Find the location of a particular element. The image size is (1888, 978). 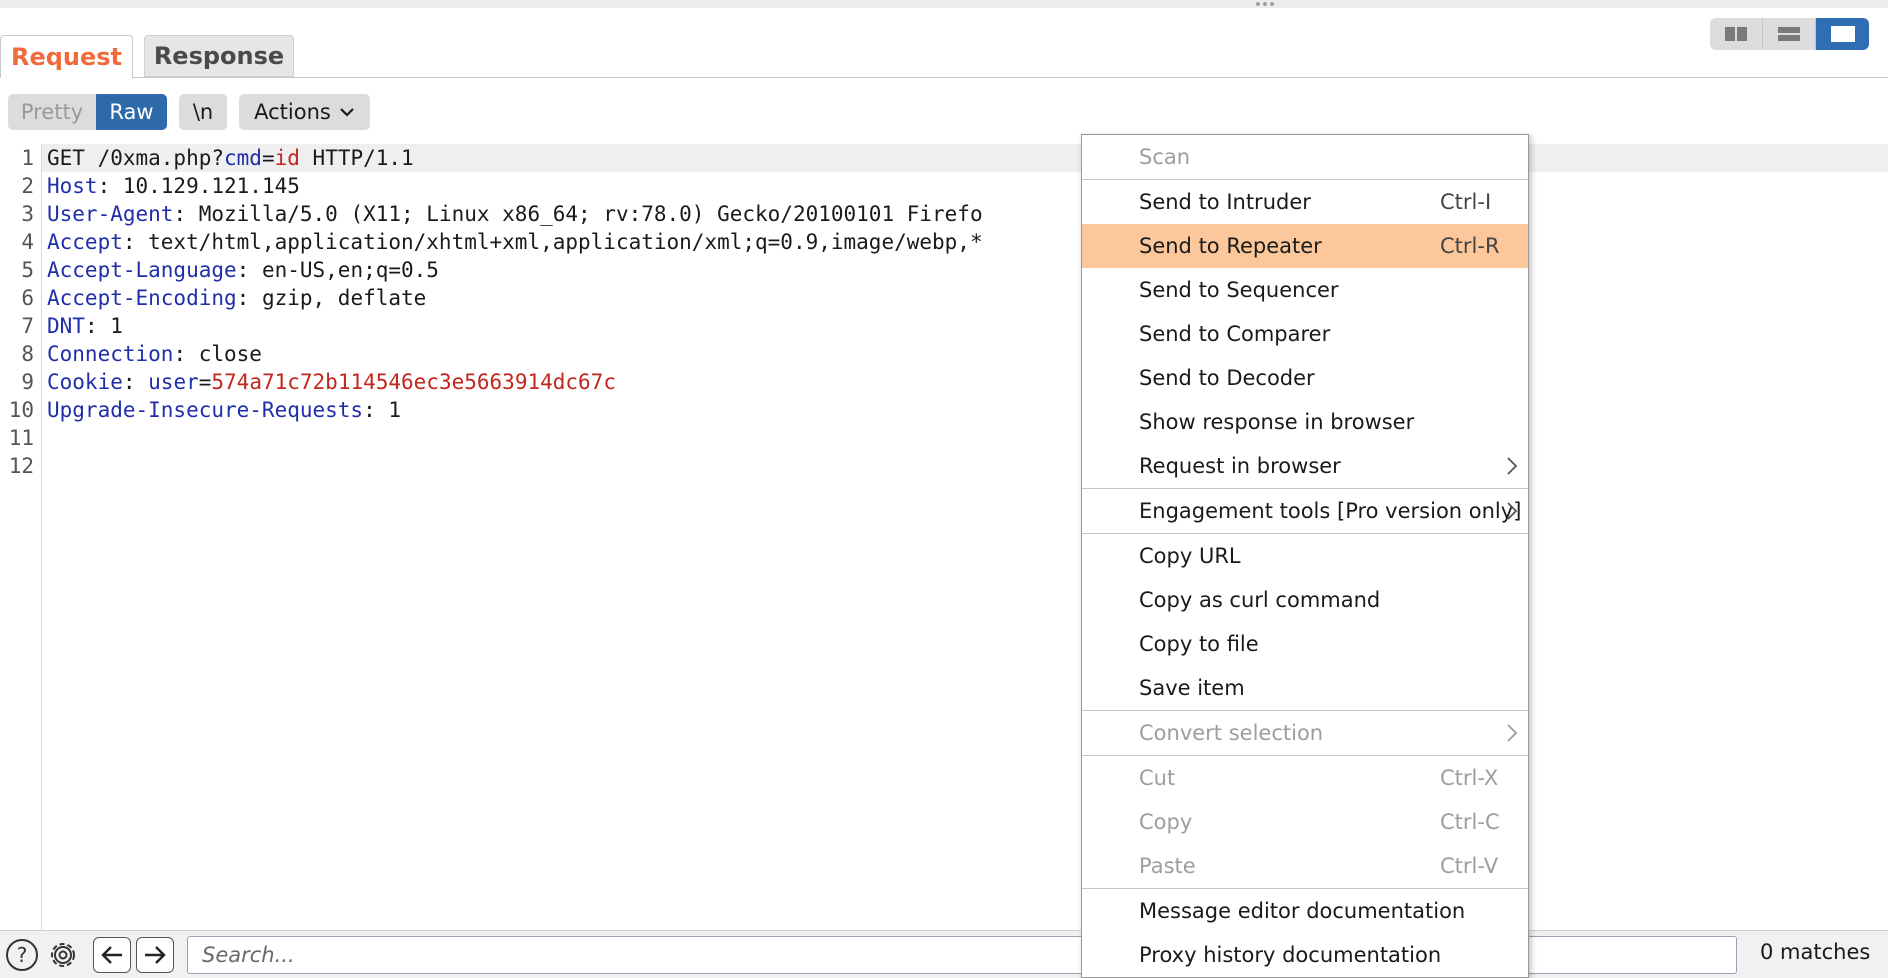

menu-item-send-to-comparer: Send to Comparer is located at coordinates (1305, 334).